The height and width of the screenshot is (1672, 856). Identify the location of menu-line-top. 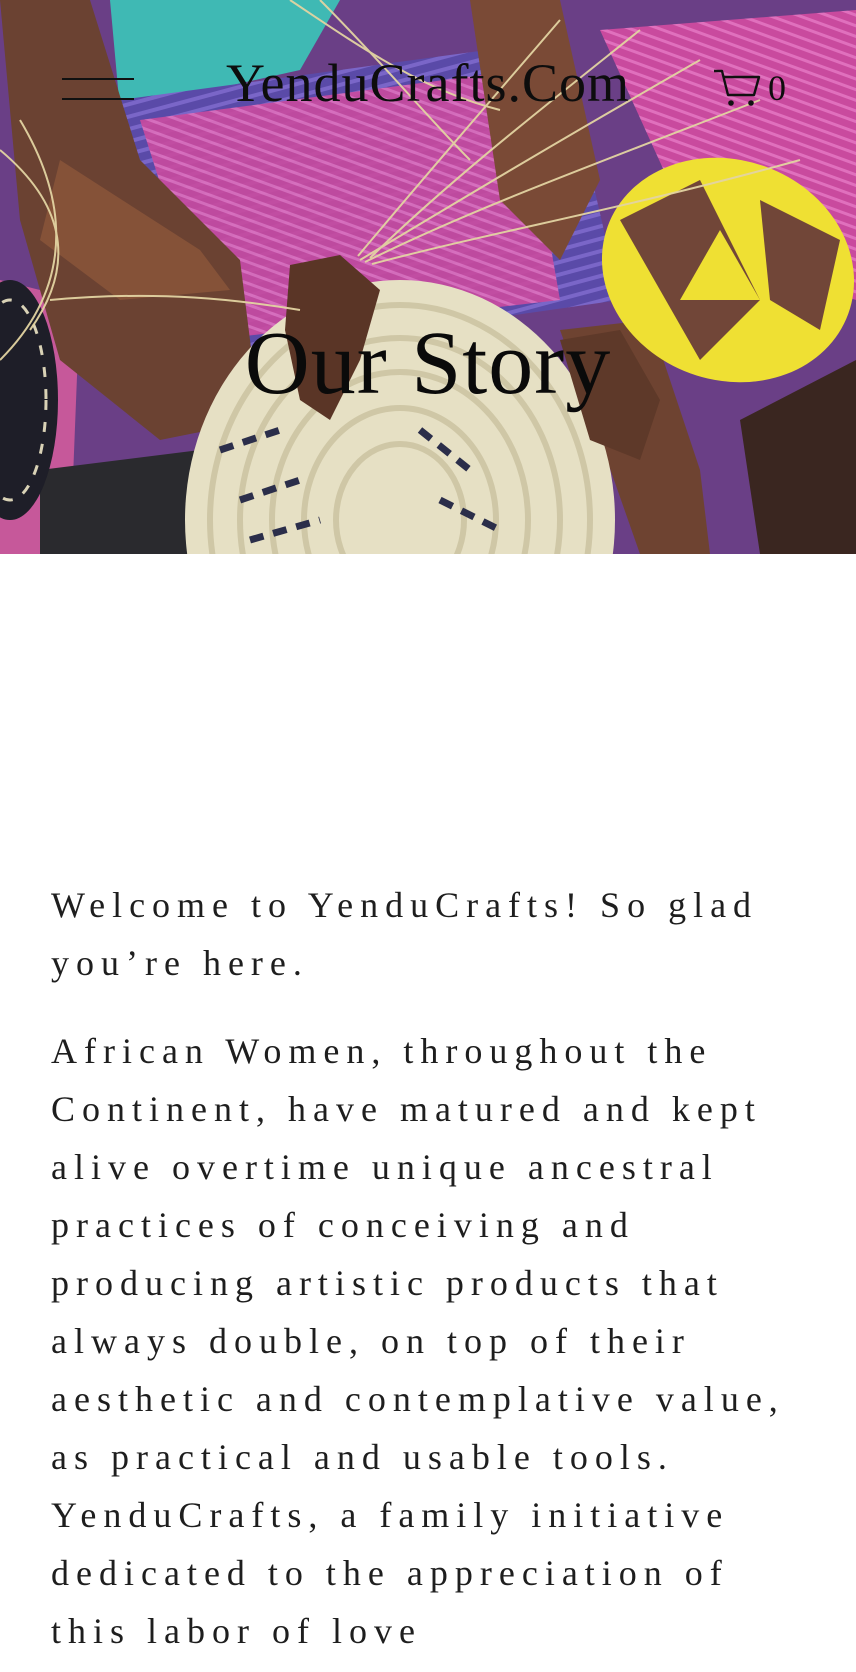
(98, 79).